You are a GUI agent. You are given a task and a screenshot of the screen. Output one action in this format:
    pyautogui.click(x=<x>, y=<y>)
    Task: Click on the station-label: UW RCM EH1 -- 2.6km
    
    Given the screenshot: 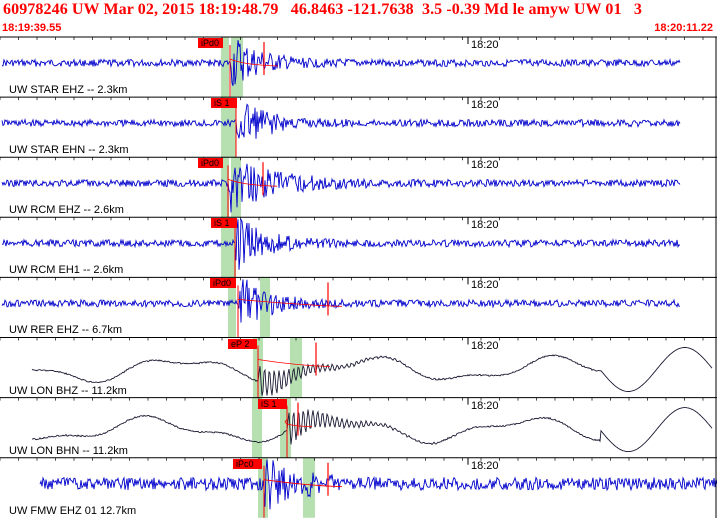 What is the action you would take?
    pyautogui.click(x=66, y=270)
    